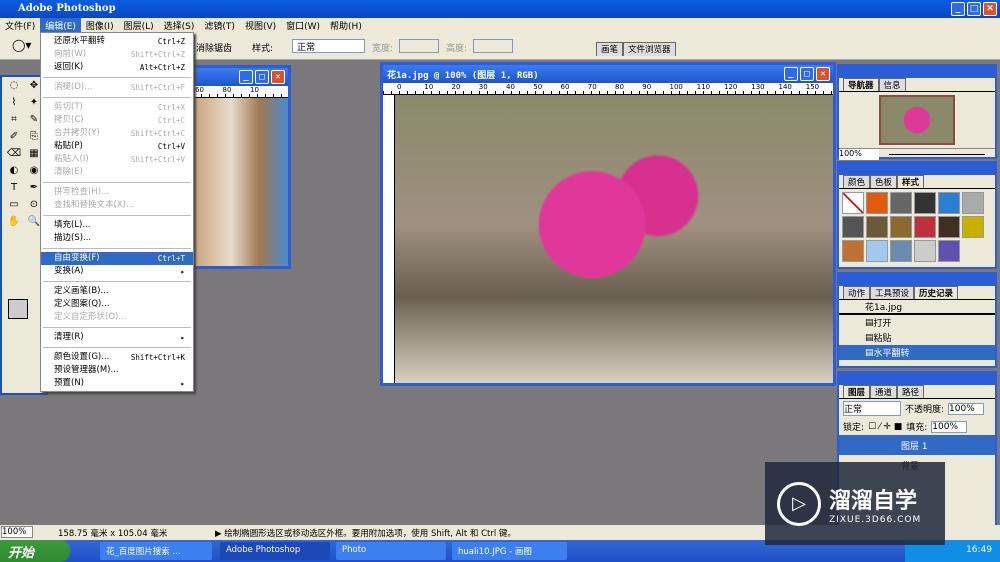 The width and height of the screenshot is (1000, 562). What do you see at coordinates (892, 292) in the screenshot?
I see `tab-tool-presets: 工具预设` at bounding box center [892, 292].